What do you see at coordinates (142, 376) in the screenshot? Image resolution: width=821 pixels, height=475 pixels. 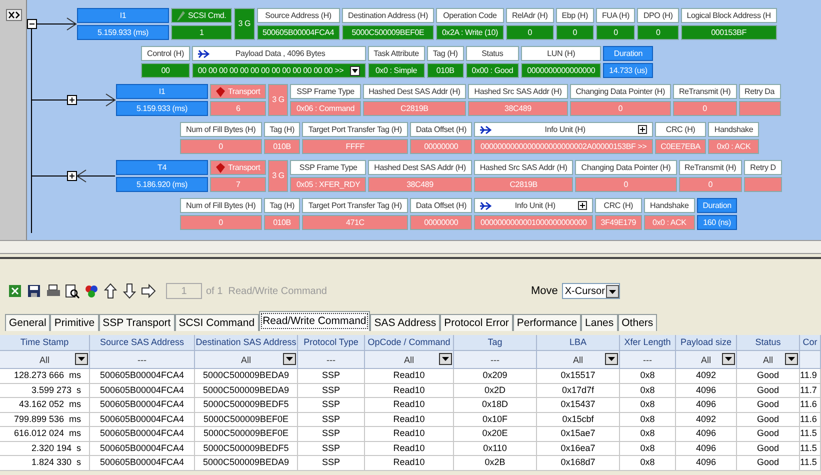 I see `table-cell: 500605B00004FCA4` at bounding box center [142, 376].